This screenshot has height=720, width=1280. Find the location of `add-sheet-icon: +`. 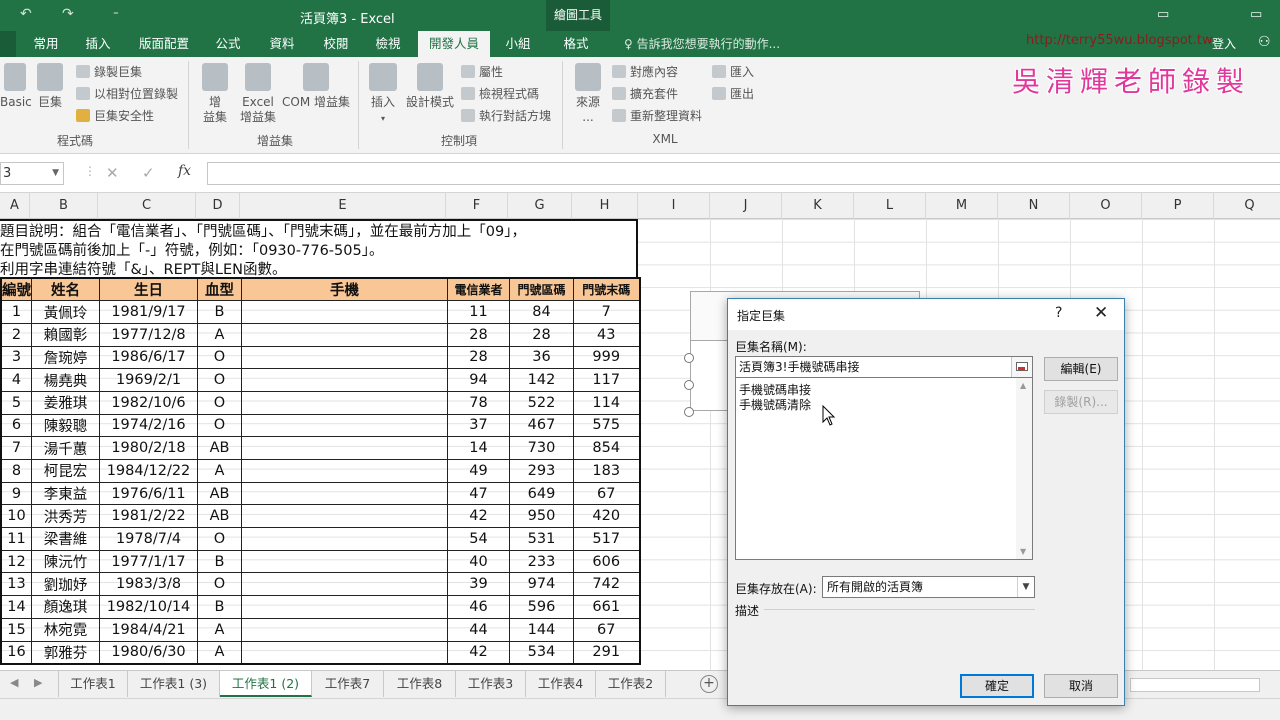

add-sheet-icon: + is located at coordinates (709, 684).